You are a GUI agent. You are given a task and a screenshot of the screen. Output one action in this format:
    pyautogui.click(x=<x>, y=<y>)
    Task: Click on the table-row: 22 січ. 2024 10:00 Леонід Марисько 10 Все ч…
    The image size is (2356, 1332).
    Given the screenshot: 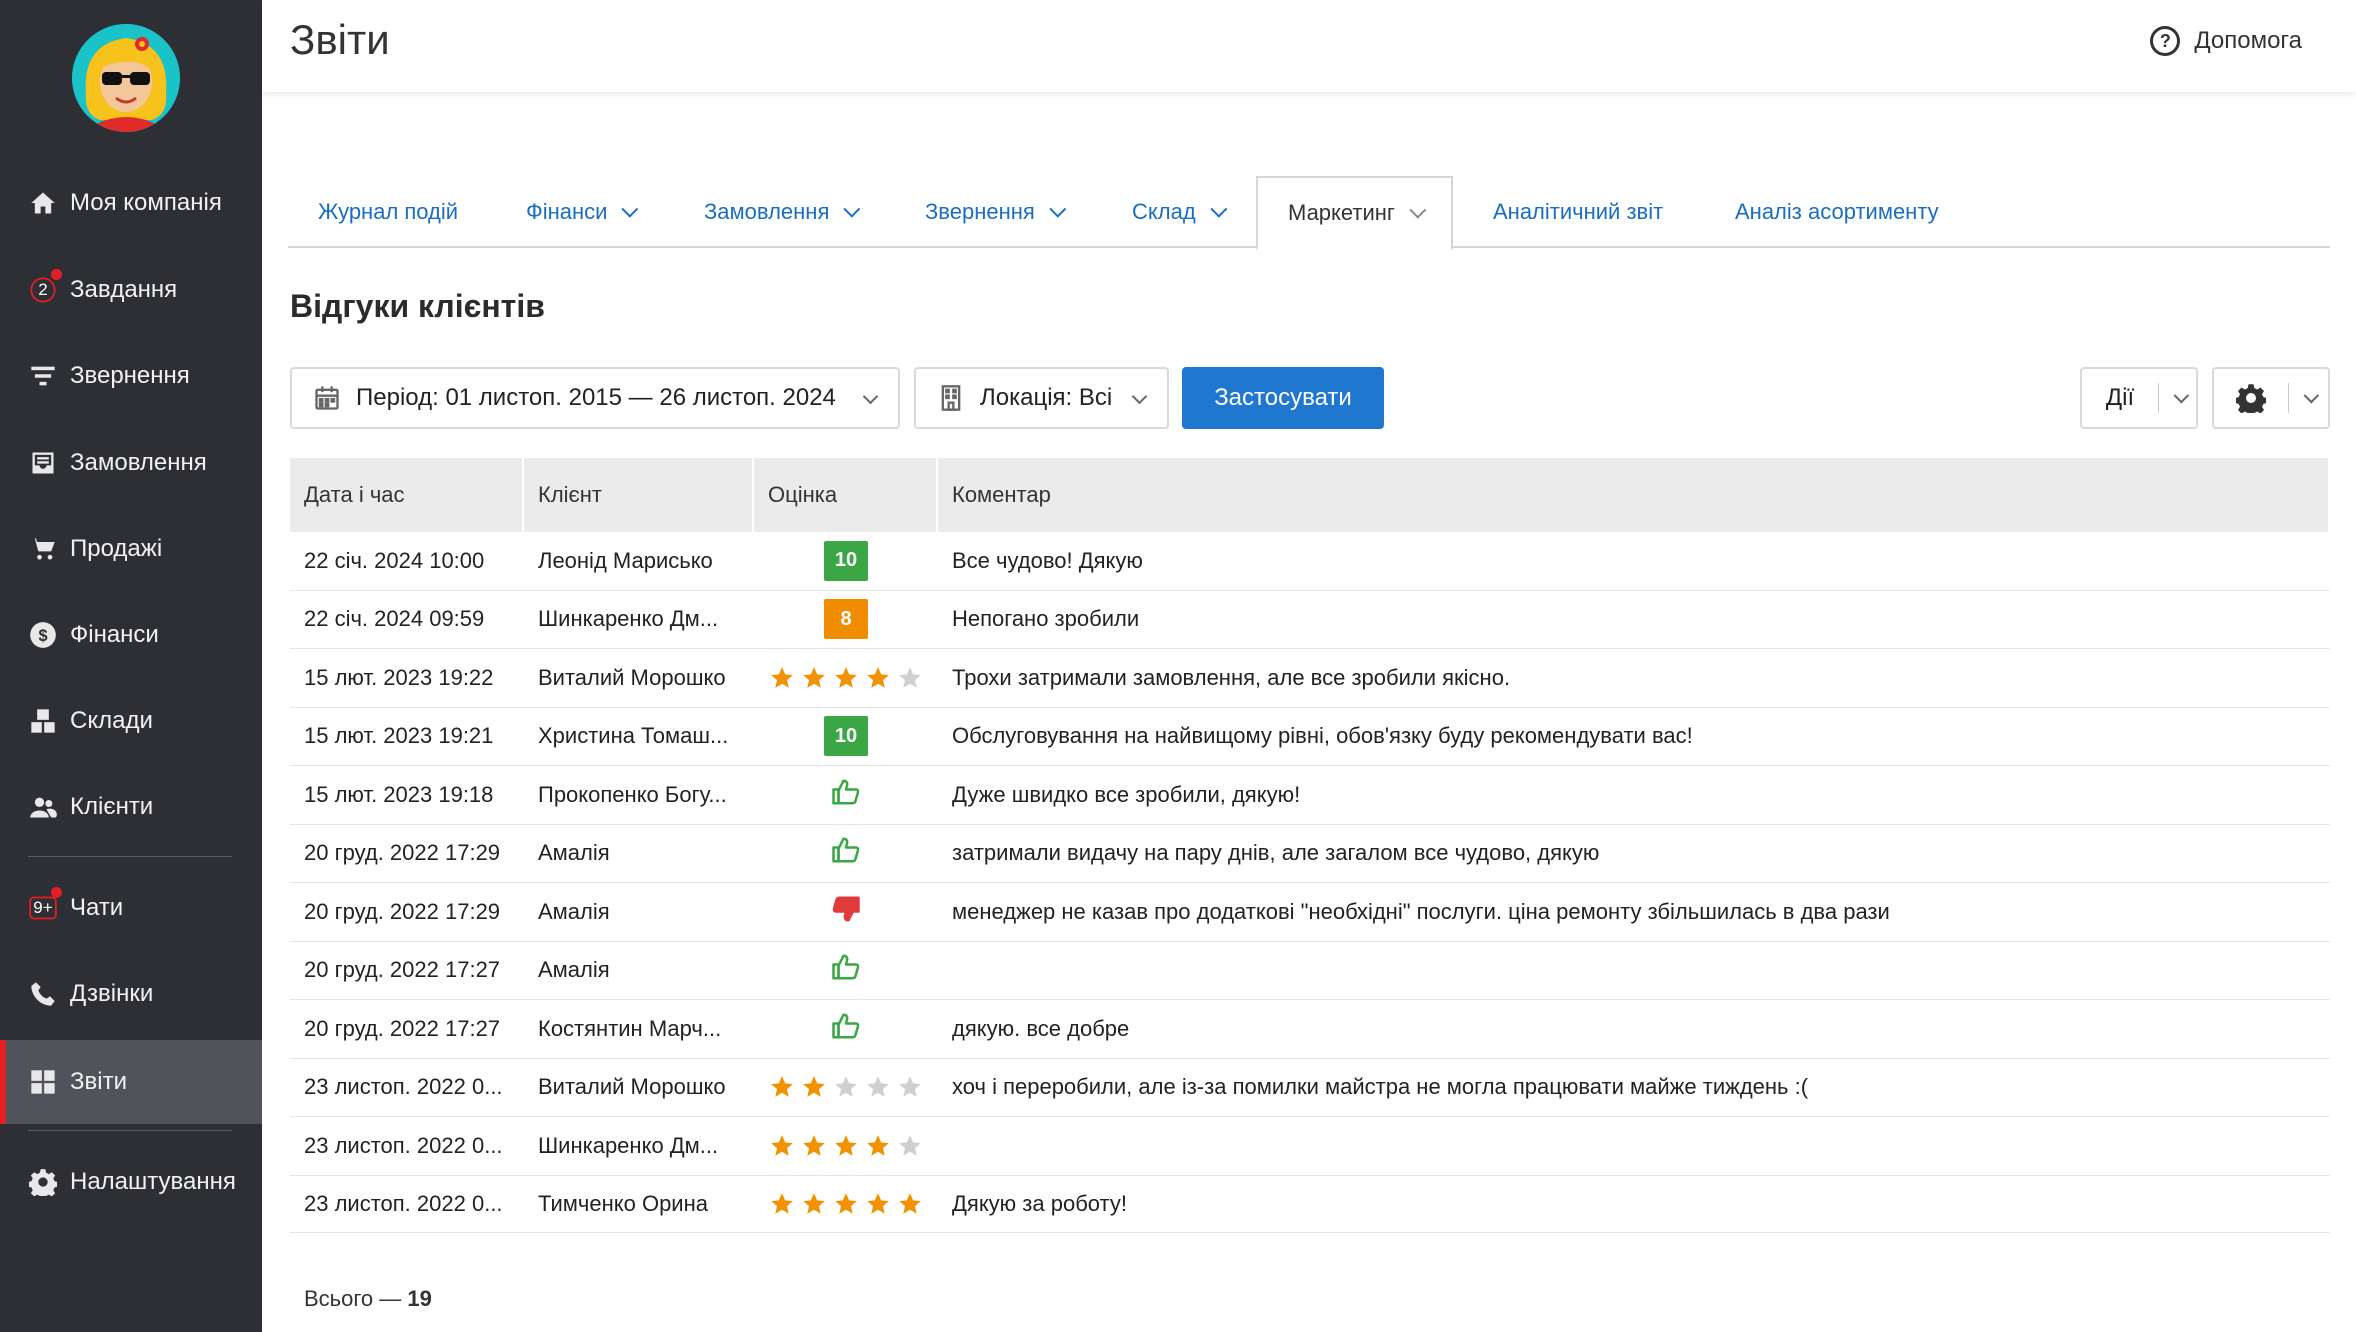 What is the action you would take?
    pyautogui.click(x=1310, y=561)
    